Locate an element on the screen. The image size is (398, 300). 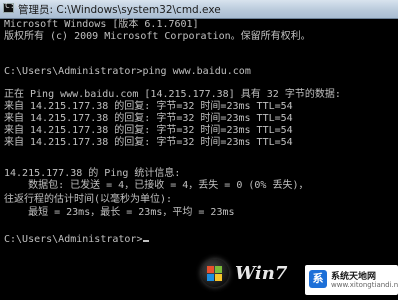
text-cursor is located at coordinates (146, 241).